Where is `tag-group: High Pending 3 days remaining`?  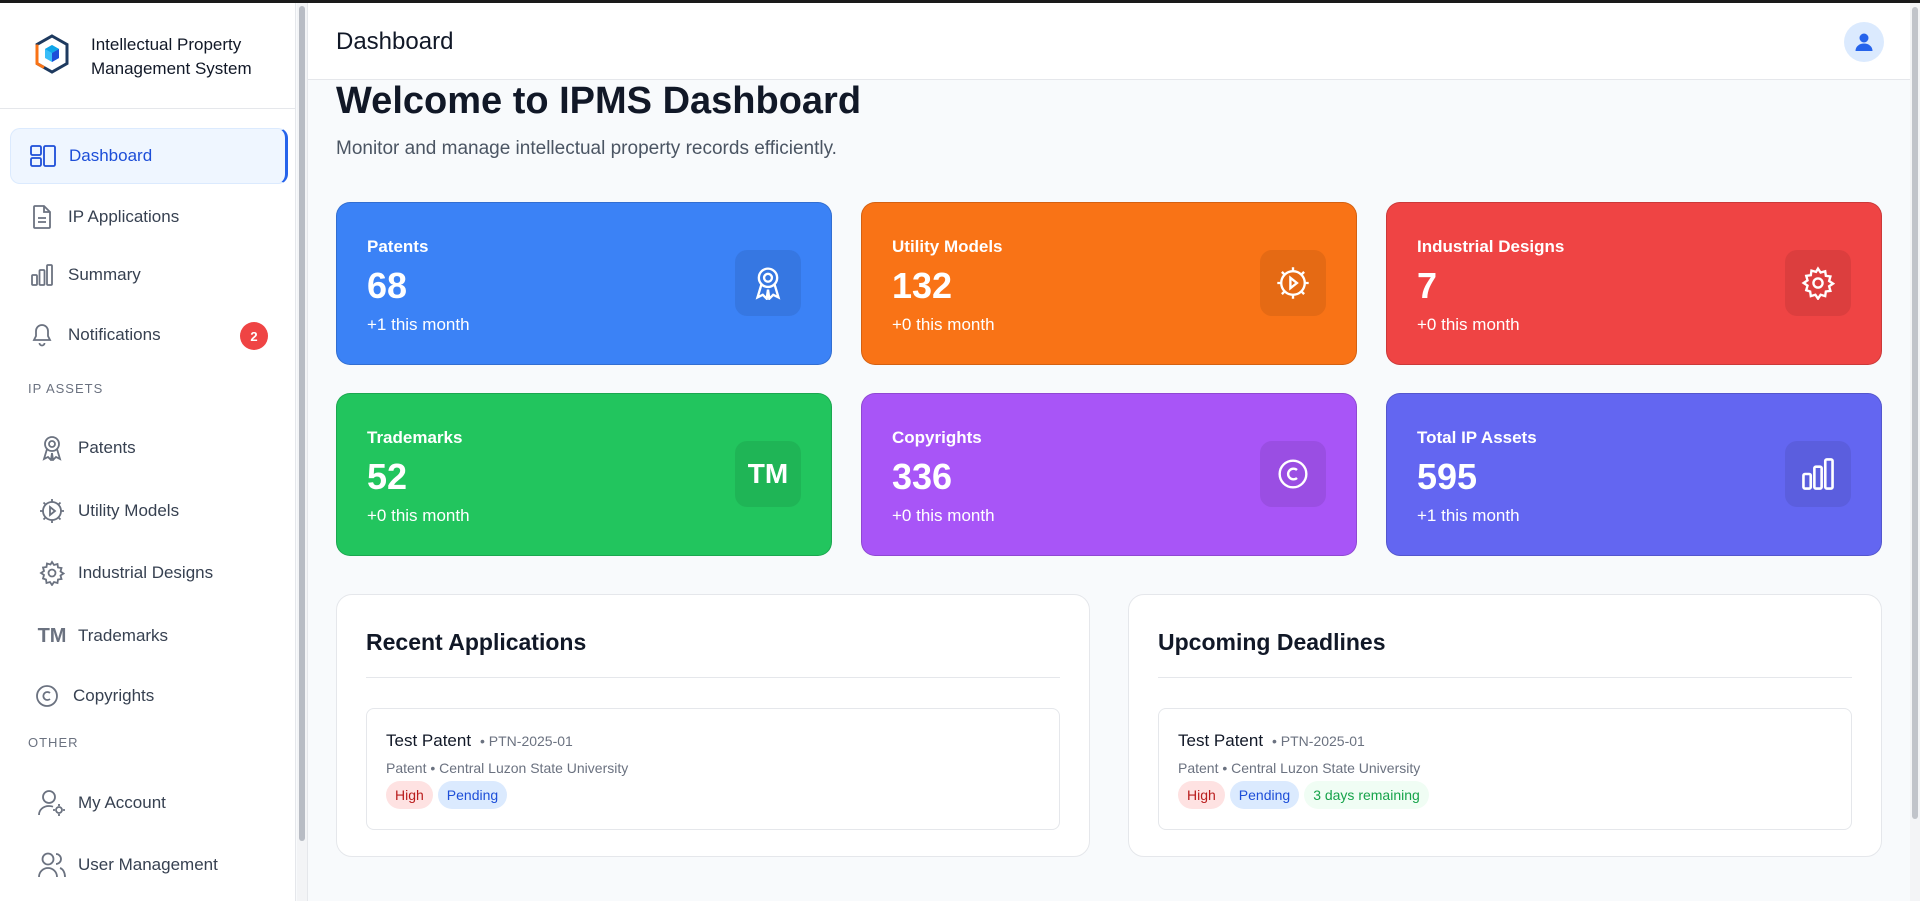 tag-group: High Pending 3 days remaining is located at coordinates (1303, 795).